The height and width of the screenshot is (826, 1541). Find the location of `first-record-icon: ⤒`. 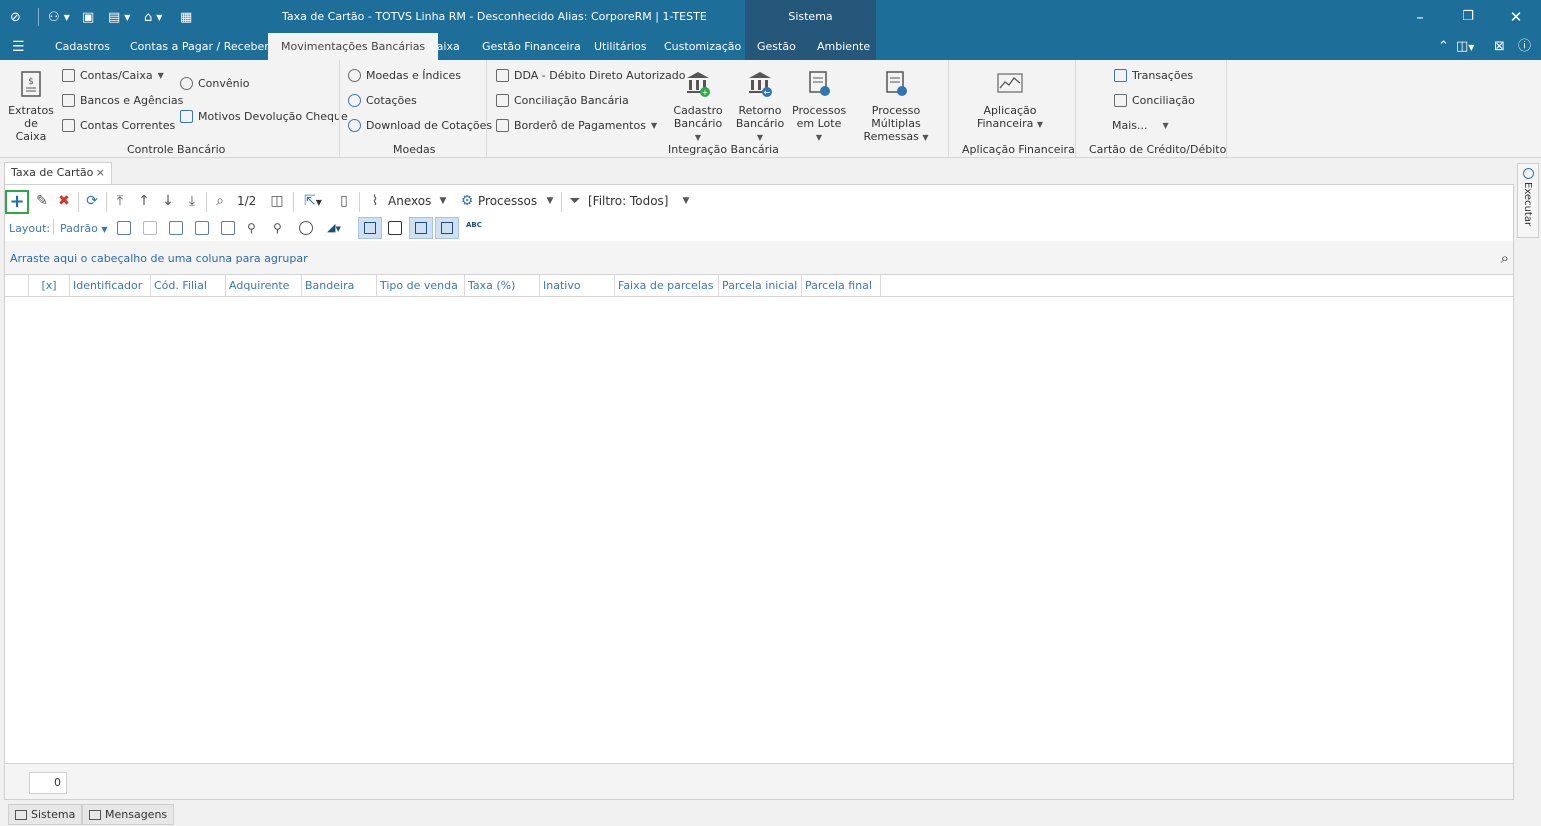

first-record-icon: ⤒ is located at coordinates (120, 201).